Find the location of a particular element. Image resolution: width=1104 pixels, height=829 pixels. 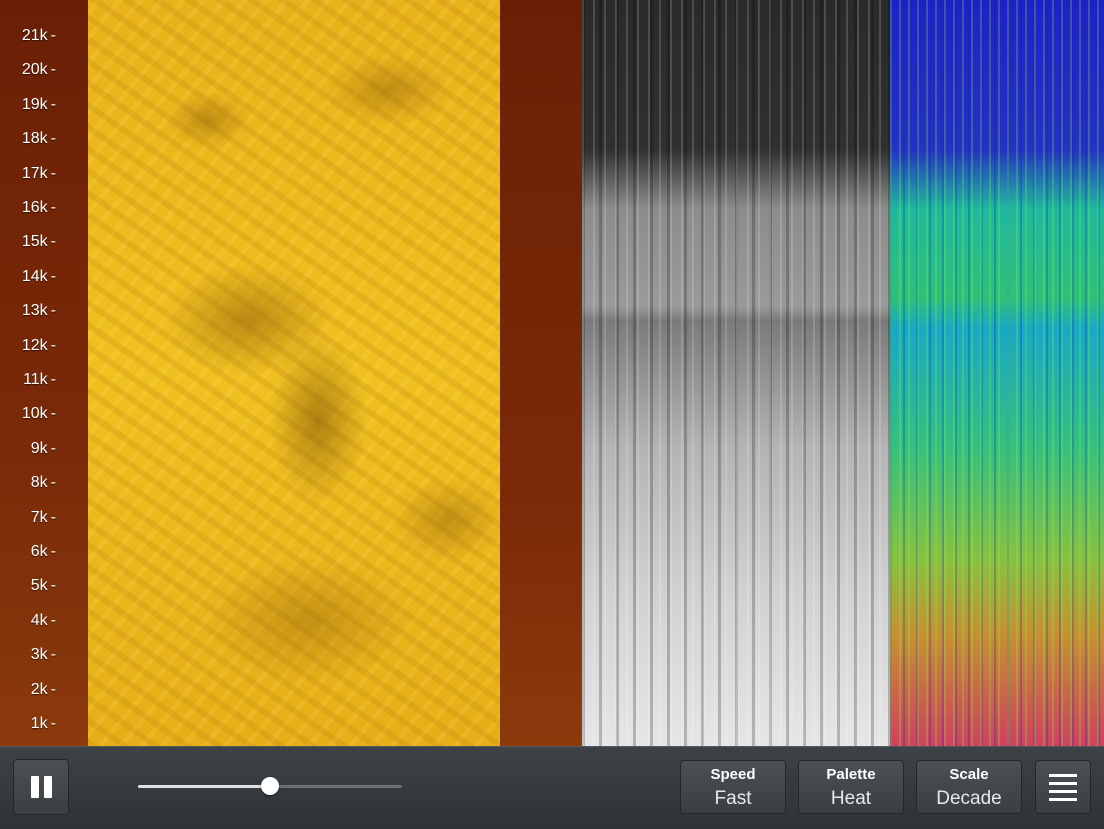

palette-label: Palette is located at coordinates (851, 774).